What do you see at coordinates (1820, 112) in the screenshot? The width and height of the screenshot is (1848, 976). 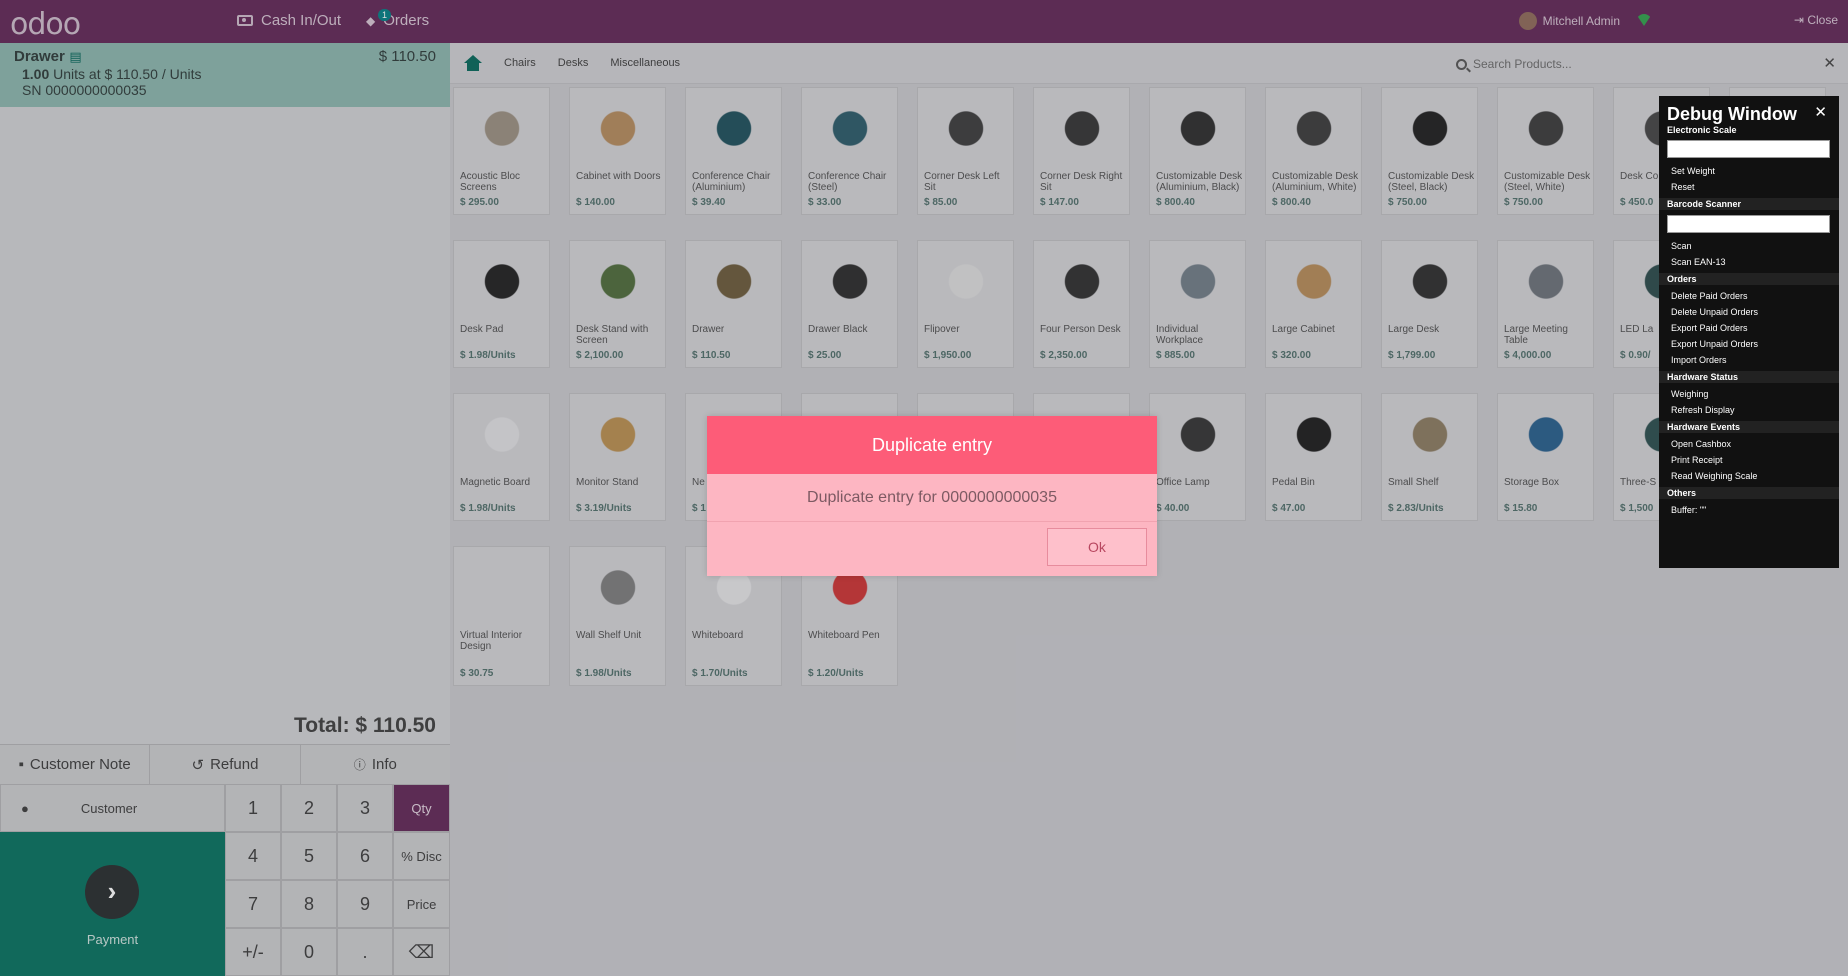 I see `close-icon: ✕` at bounding box center [1820, 112].